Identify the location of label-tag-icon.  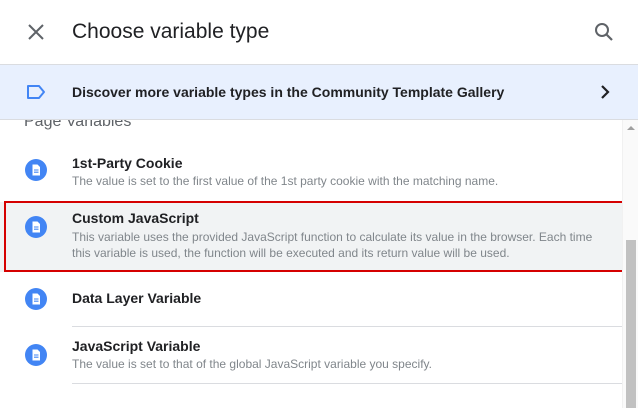
(36, 92).